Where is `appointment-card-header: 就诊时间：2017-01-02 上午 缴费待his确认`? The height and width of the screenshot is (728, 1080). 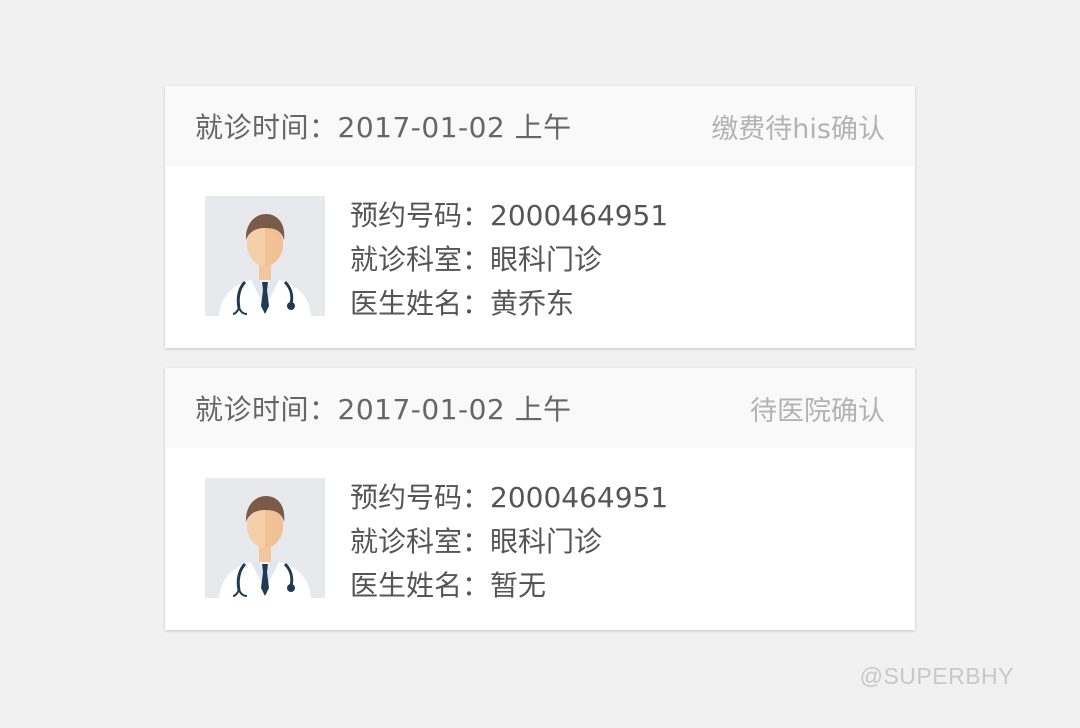
appointment-card-header: 就诊时间：2017-01-02 上午 缴费待his确认 is located at coordinates (540, 126).